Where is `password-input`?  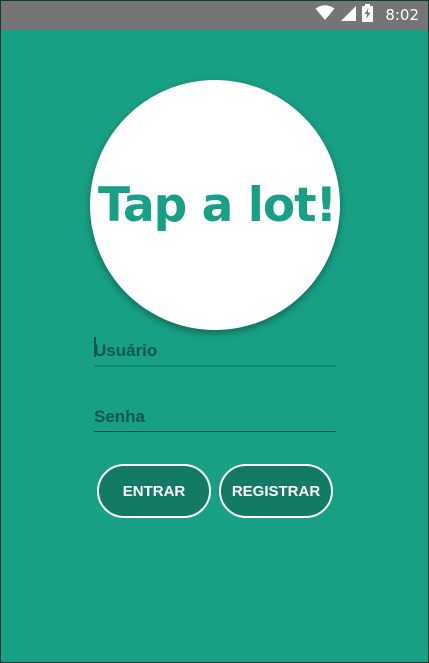
password-input is located at coordinates (215, 414).